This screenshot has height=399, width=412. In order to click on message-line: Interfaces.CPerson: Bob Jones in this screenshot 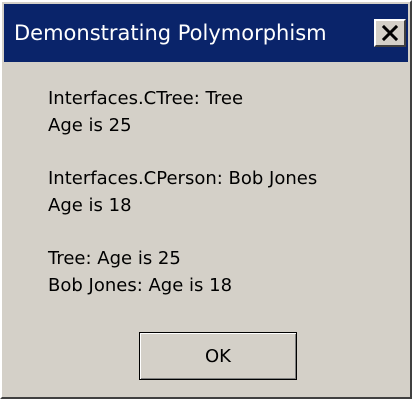, I will do `click(183, 178)`.